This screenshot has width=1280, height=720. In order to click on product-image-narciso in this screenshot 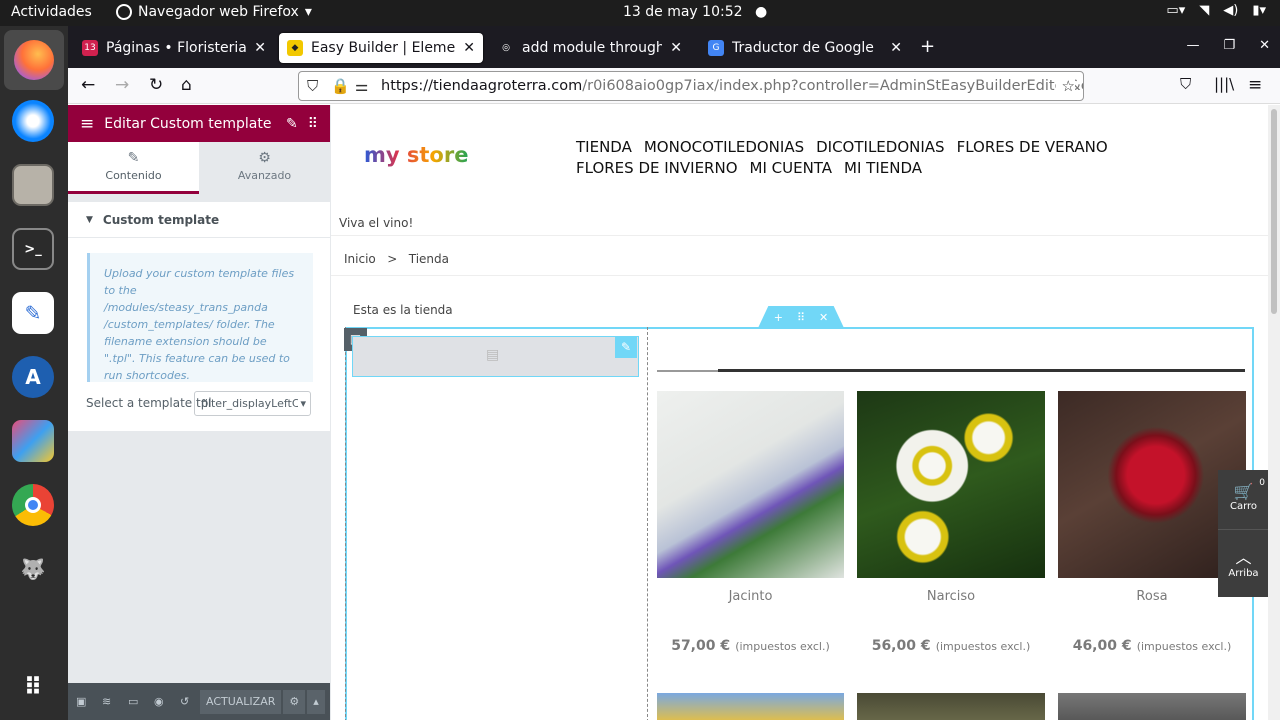, I will do `click(951, 484)`.